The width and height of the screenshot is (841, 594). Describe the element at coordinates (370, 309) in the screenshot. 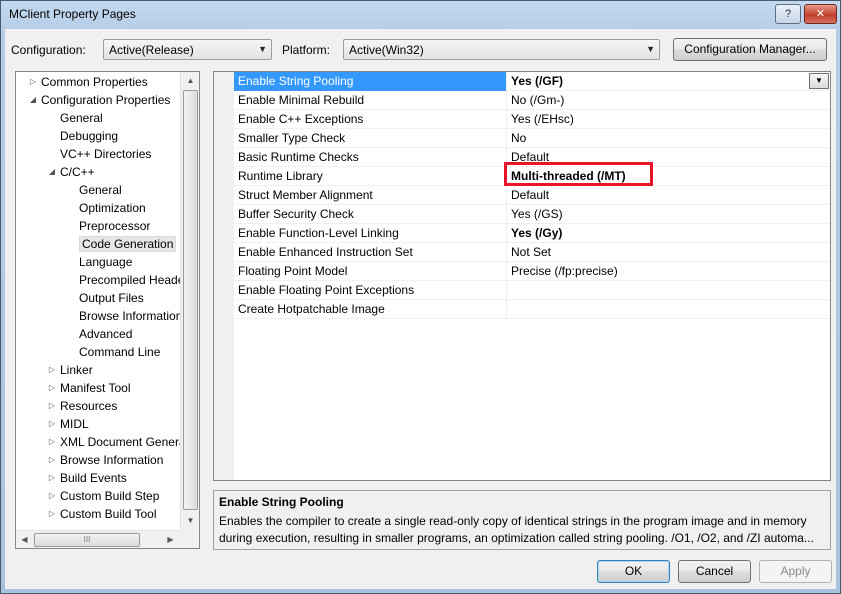

I see `property-name: Create Hotpatchable Image` at that location.